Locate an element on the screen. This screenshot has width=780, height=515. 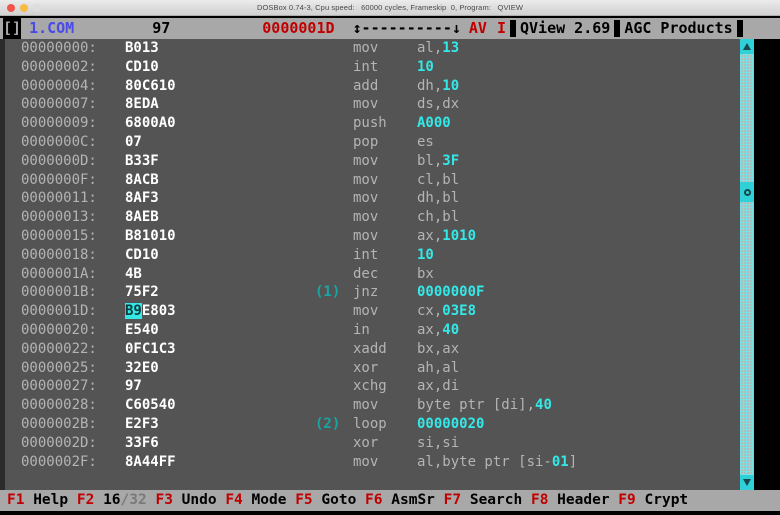
listing-row: 00000000: B013 mov al,13 is located at coordinates (372, 48).